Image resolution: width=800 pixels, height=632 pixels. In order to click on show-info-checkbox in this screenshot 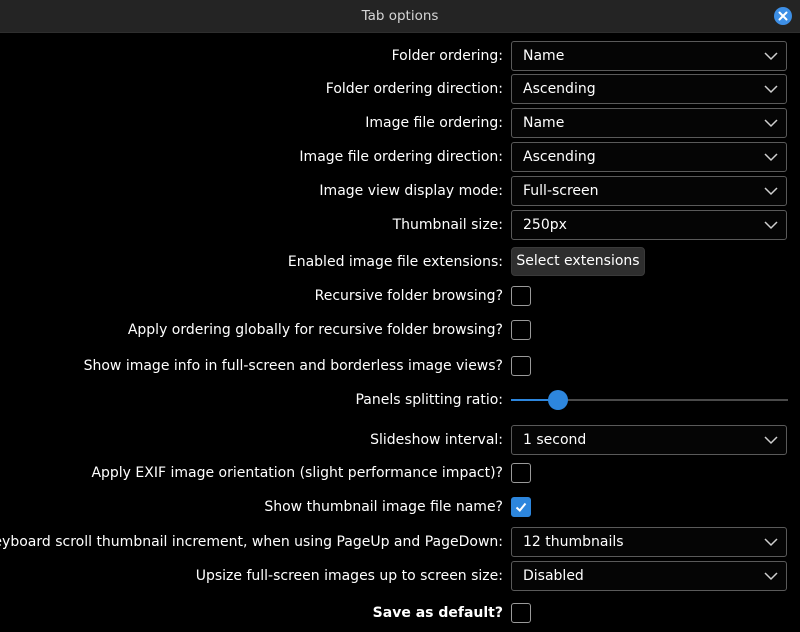, I will do `click(521, 366)`.